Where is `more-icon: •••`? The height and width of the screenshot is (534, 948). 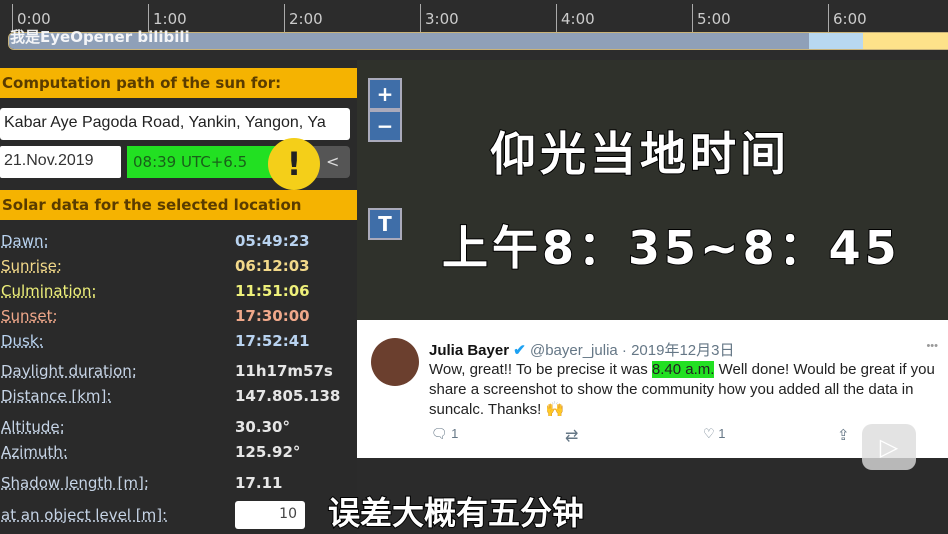 more-icon: ••• is located at coordinates (932, 346).